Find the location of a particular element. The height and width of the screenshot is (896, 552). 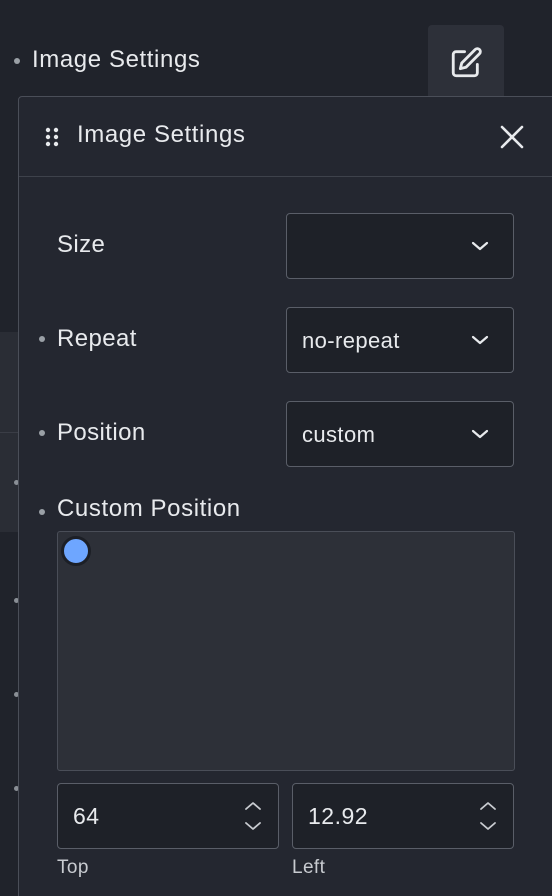

size-row: Size is located at coordinates (285, 246).